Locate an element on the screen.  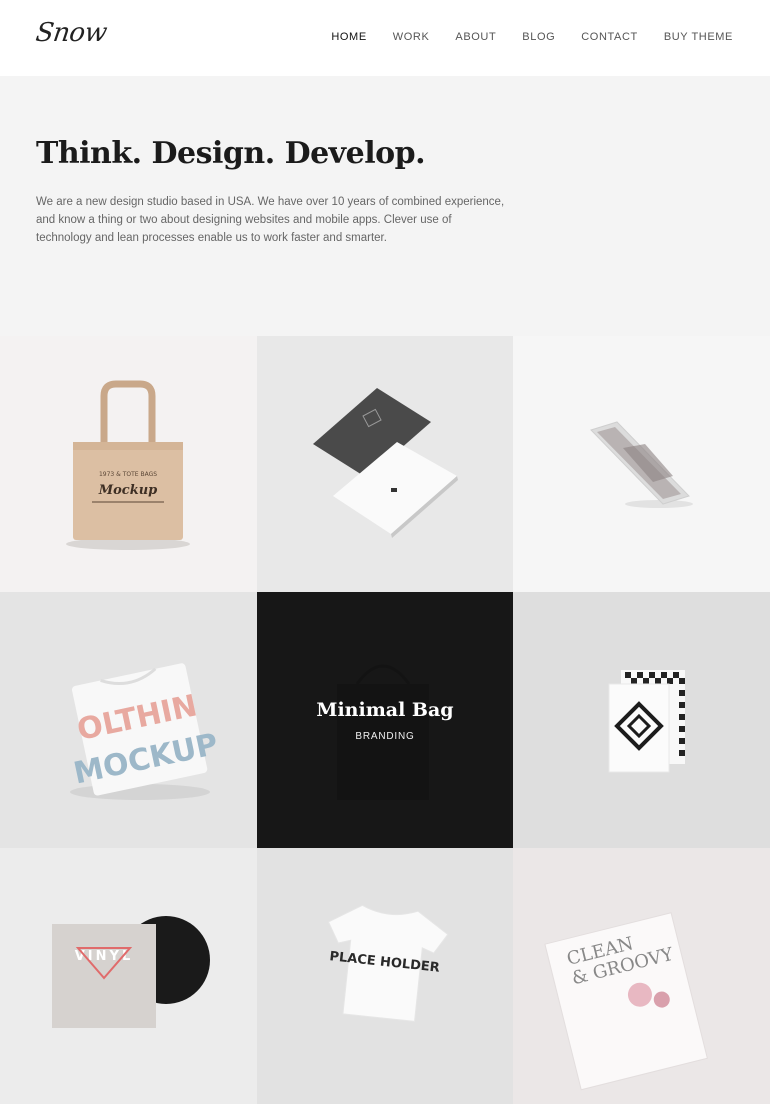
tote-mockup-text: 1973 & TOTE BAGS is located at coordinates (128, 474).